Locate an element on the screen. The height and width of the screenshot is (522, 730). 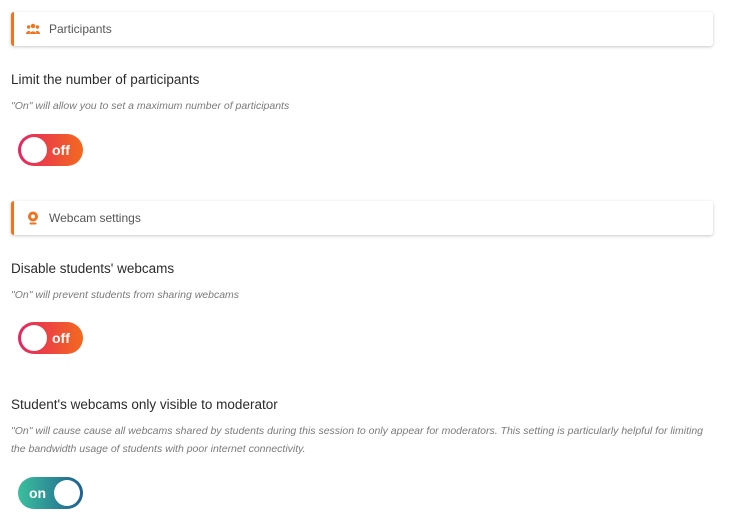
webcam-icon is located at coordinates (33, 218).